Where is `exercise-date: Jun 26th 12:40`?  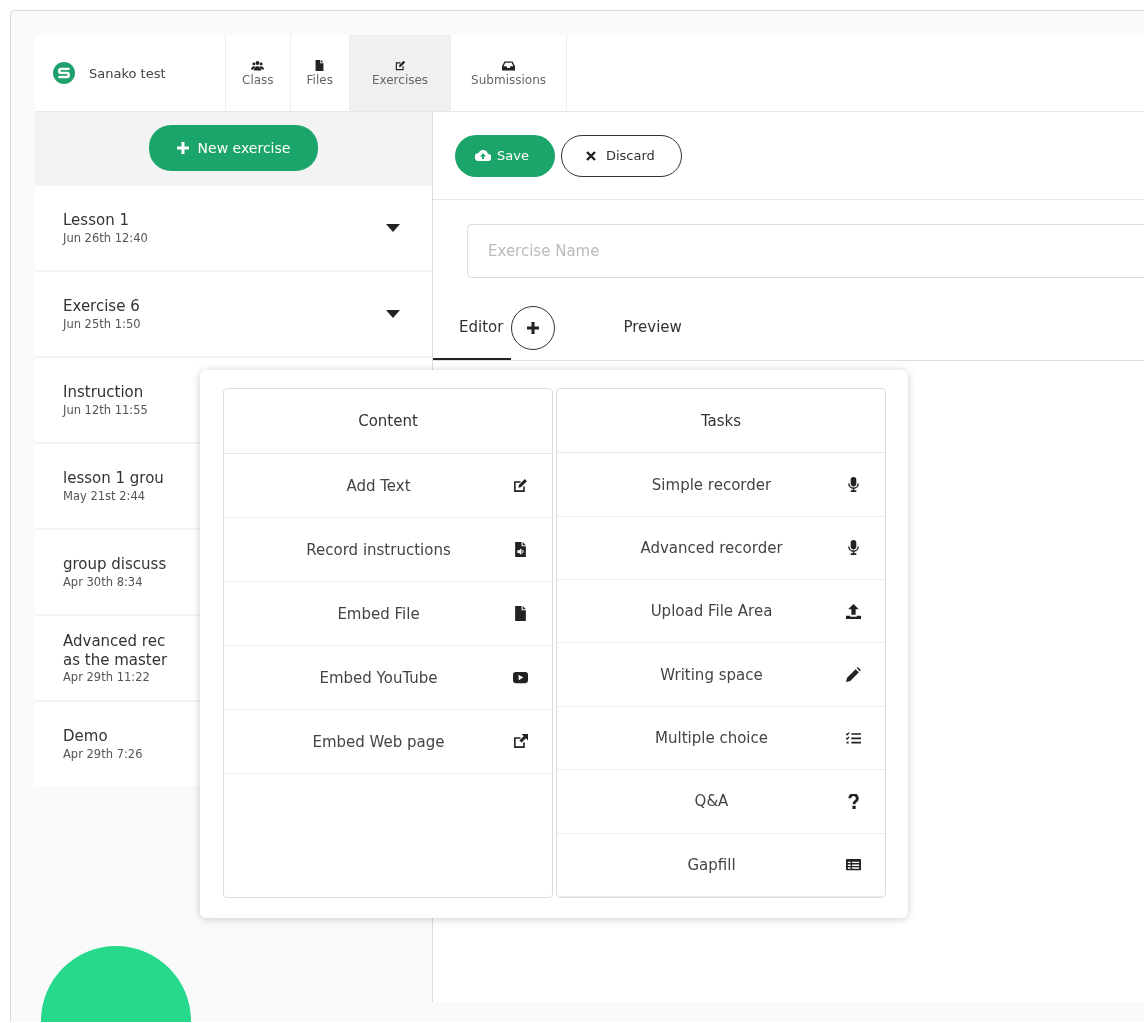
exercise-date: Jun 26th 12:40 is located at coordinates (105, 237).